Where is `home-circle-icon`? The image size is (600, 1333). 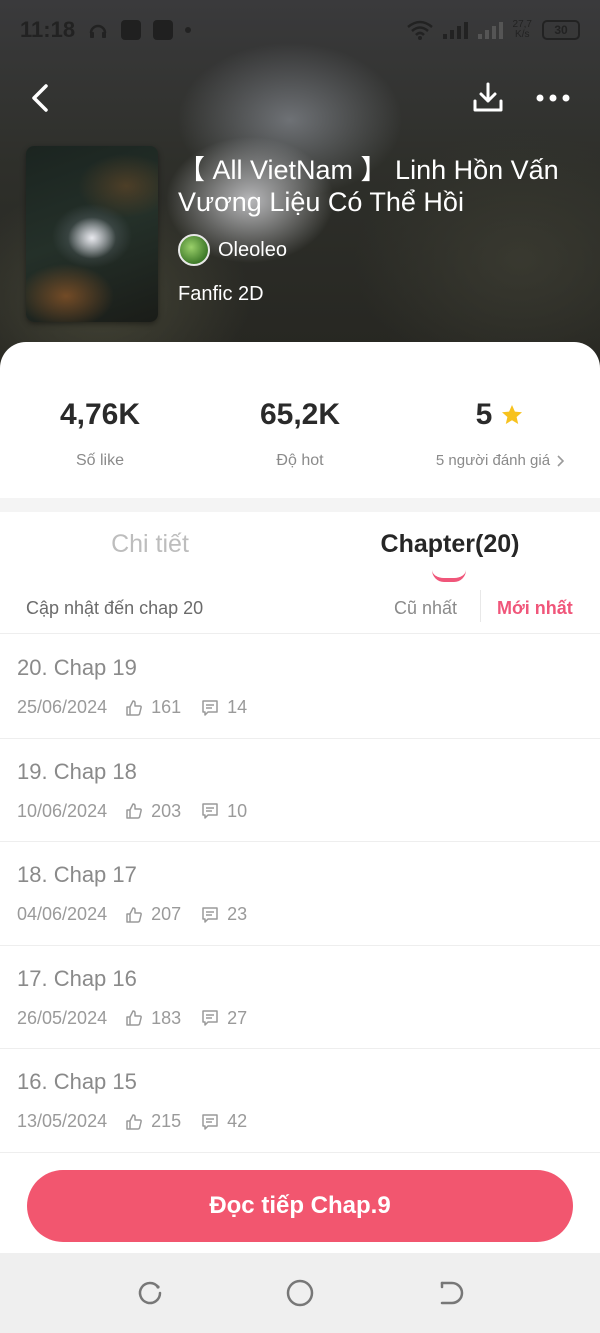
home-circle-icon is located at coordinates (300, 1293).